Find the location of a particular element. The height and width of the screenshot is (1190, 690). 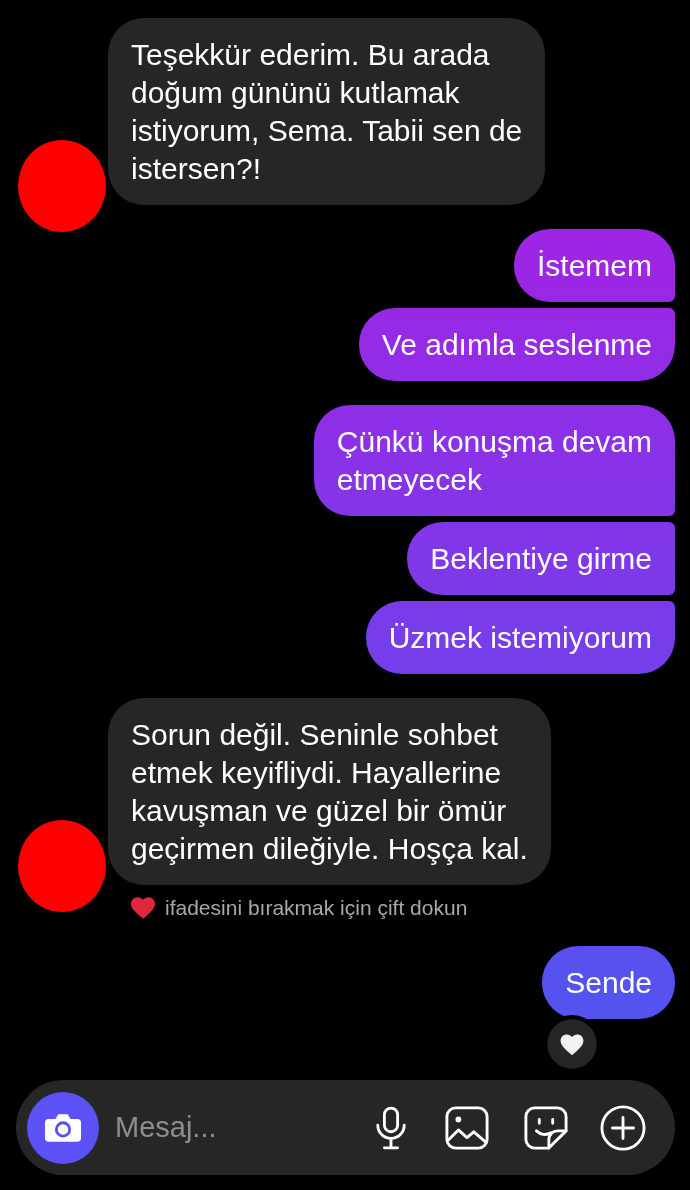

sticker-icon is located at coordinates (546, 1127).